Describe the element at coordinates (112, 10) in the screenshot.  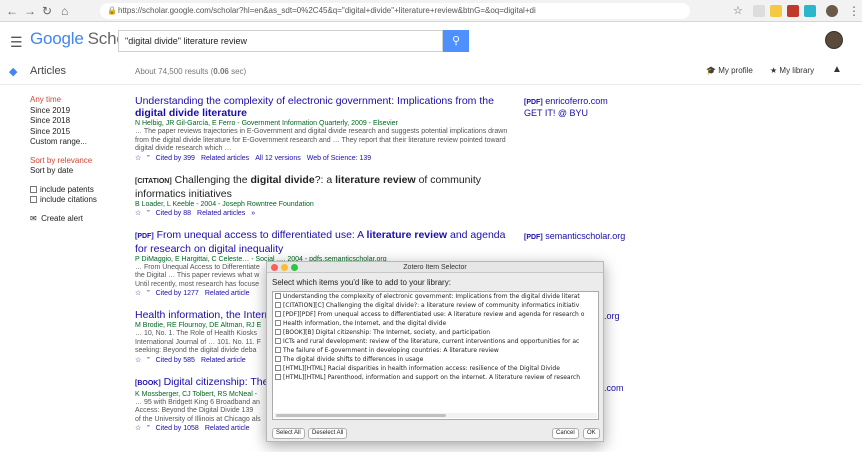
I see `lock-icon: 🔒` at that location.